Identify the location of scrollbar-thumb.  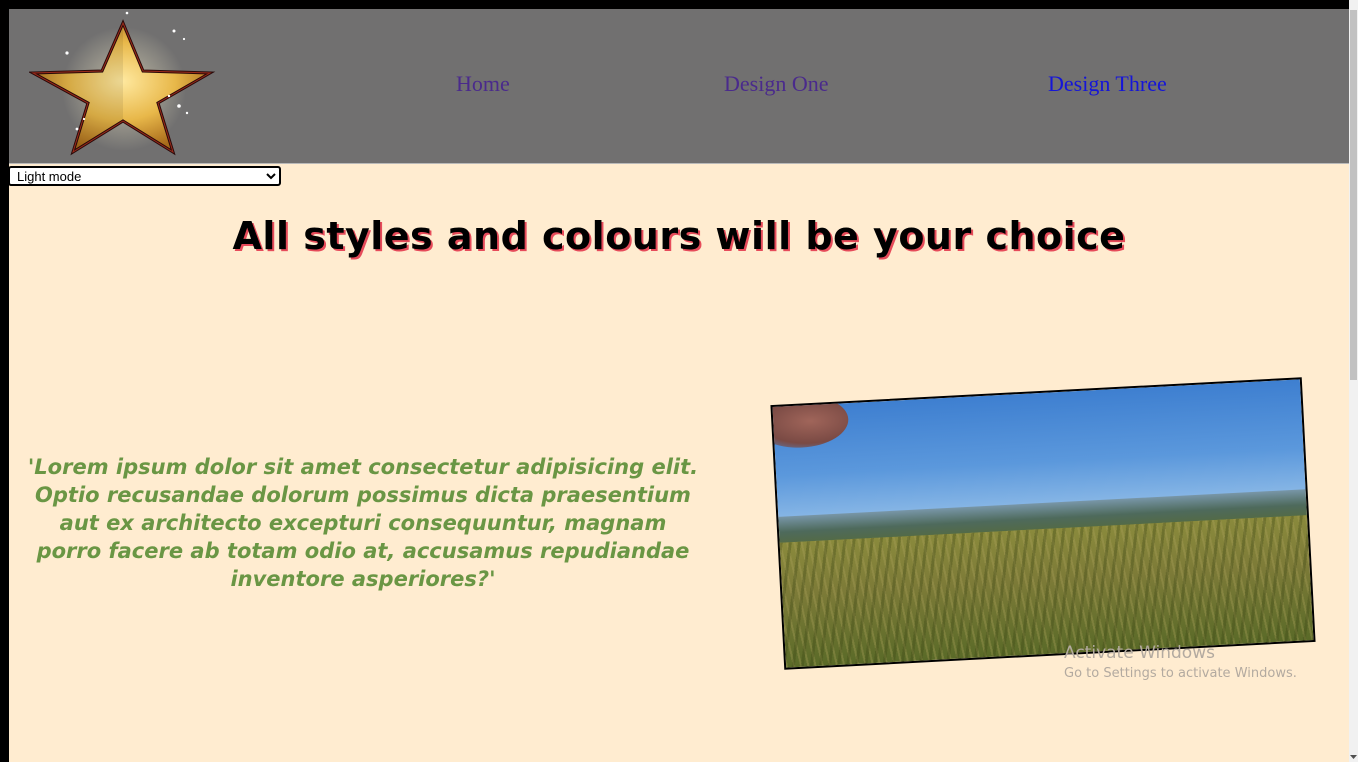
(1353, 195).